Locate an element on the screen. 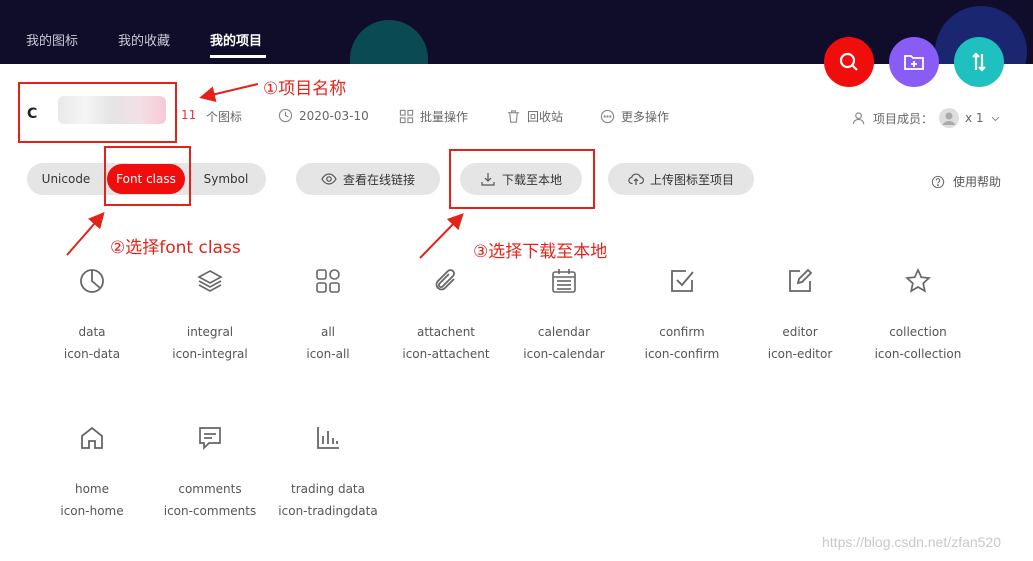 Image resolution: width=1033 pixels, height=561 pixels. checkbox-icon is located at coordinates (682, 281).